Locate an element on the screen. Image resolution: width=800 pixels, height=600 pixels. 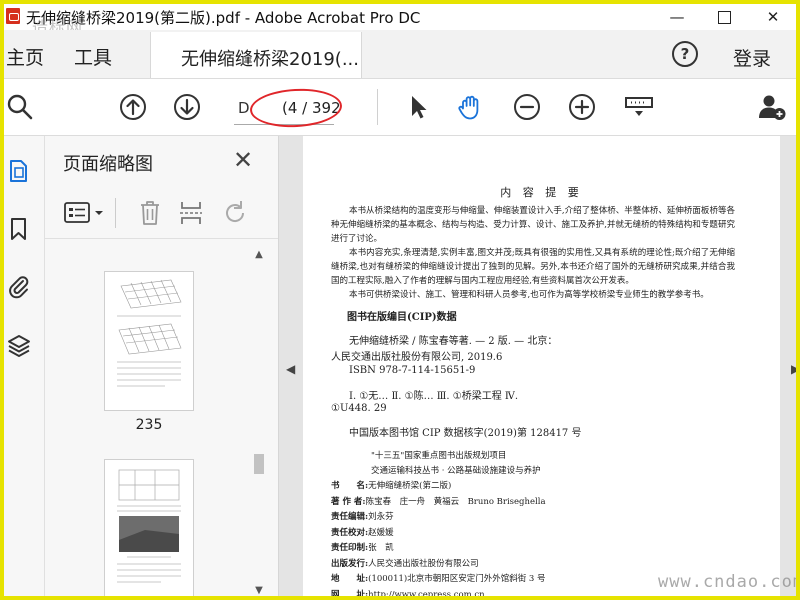
thumbnail-page-label: 235 is located at coordinates (149, 425).